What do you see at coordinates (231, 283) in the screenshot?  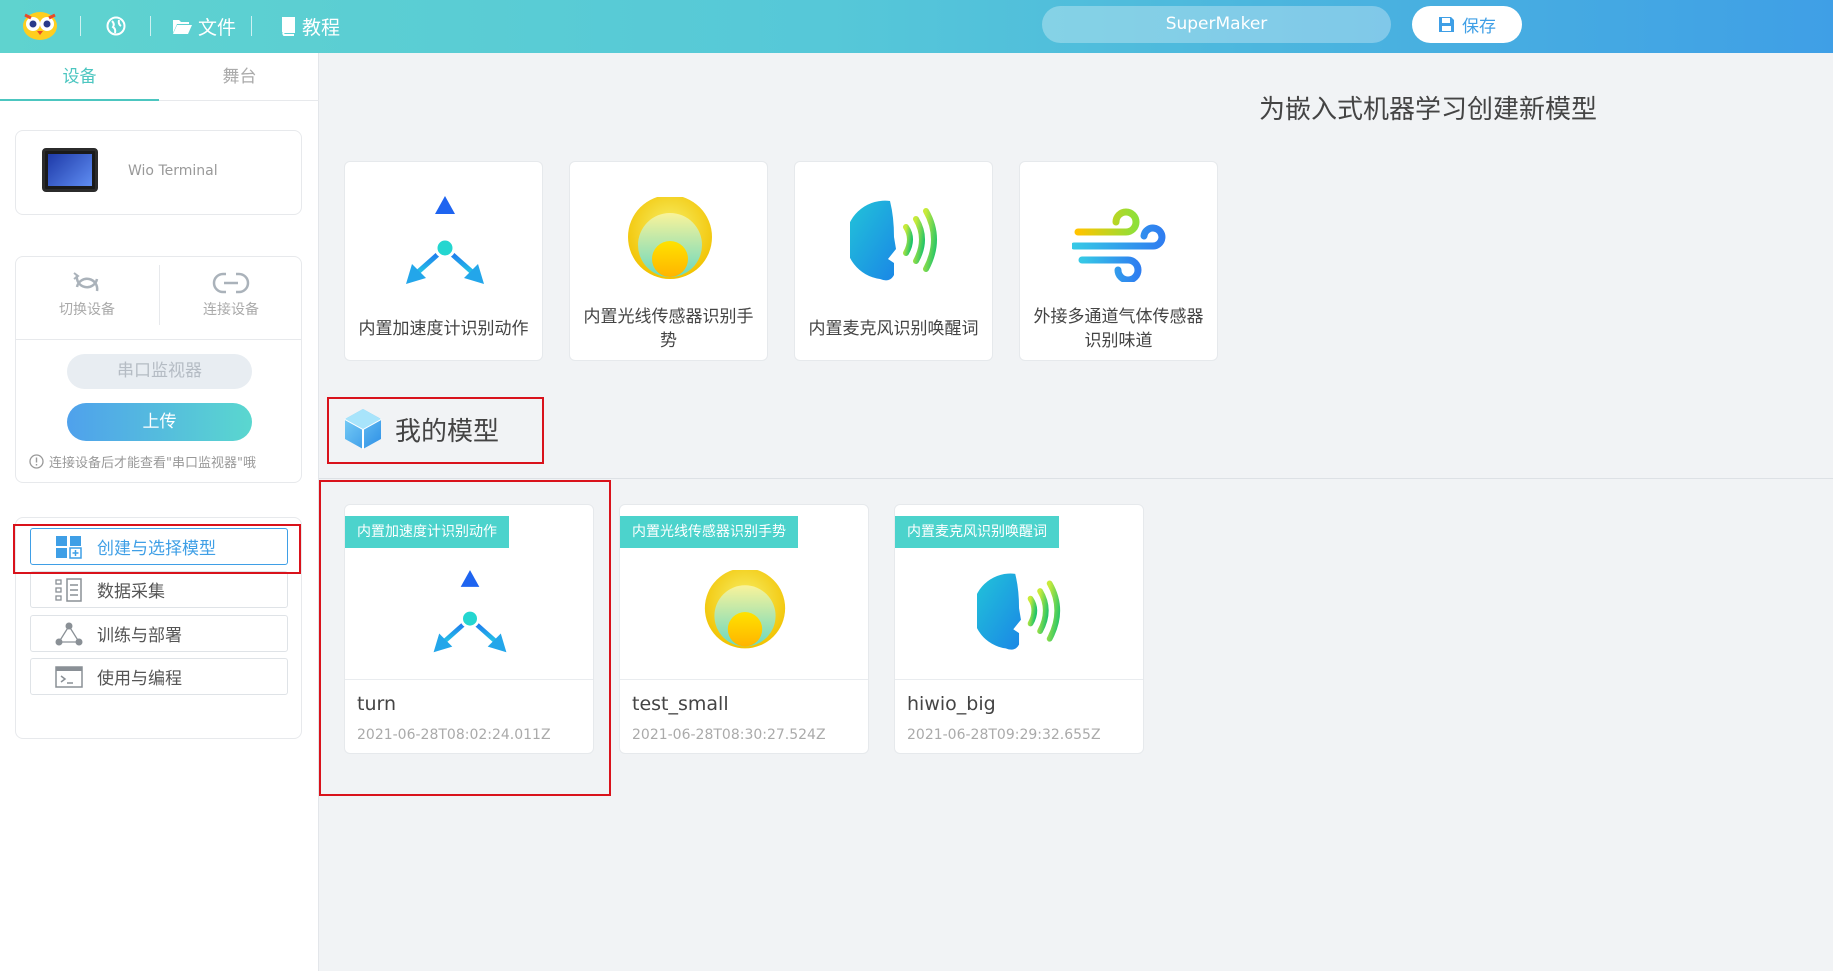 I see `link-icon` at bounding box center [231, 283].